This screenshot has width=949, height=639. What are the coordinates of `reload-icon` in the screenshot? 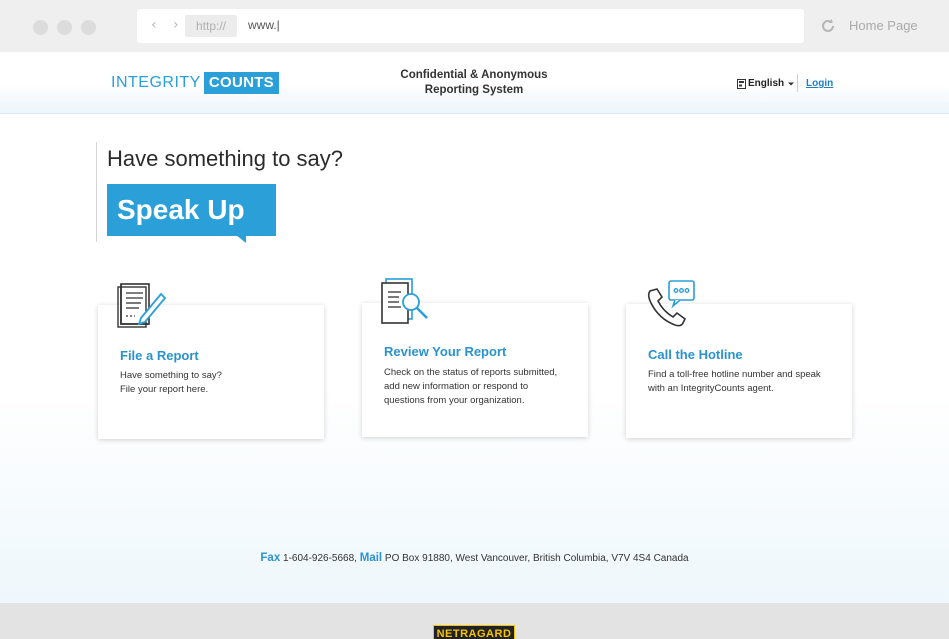 It's located at (828, 26).